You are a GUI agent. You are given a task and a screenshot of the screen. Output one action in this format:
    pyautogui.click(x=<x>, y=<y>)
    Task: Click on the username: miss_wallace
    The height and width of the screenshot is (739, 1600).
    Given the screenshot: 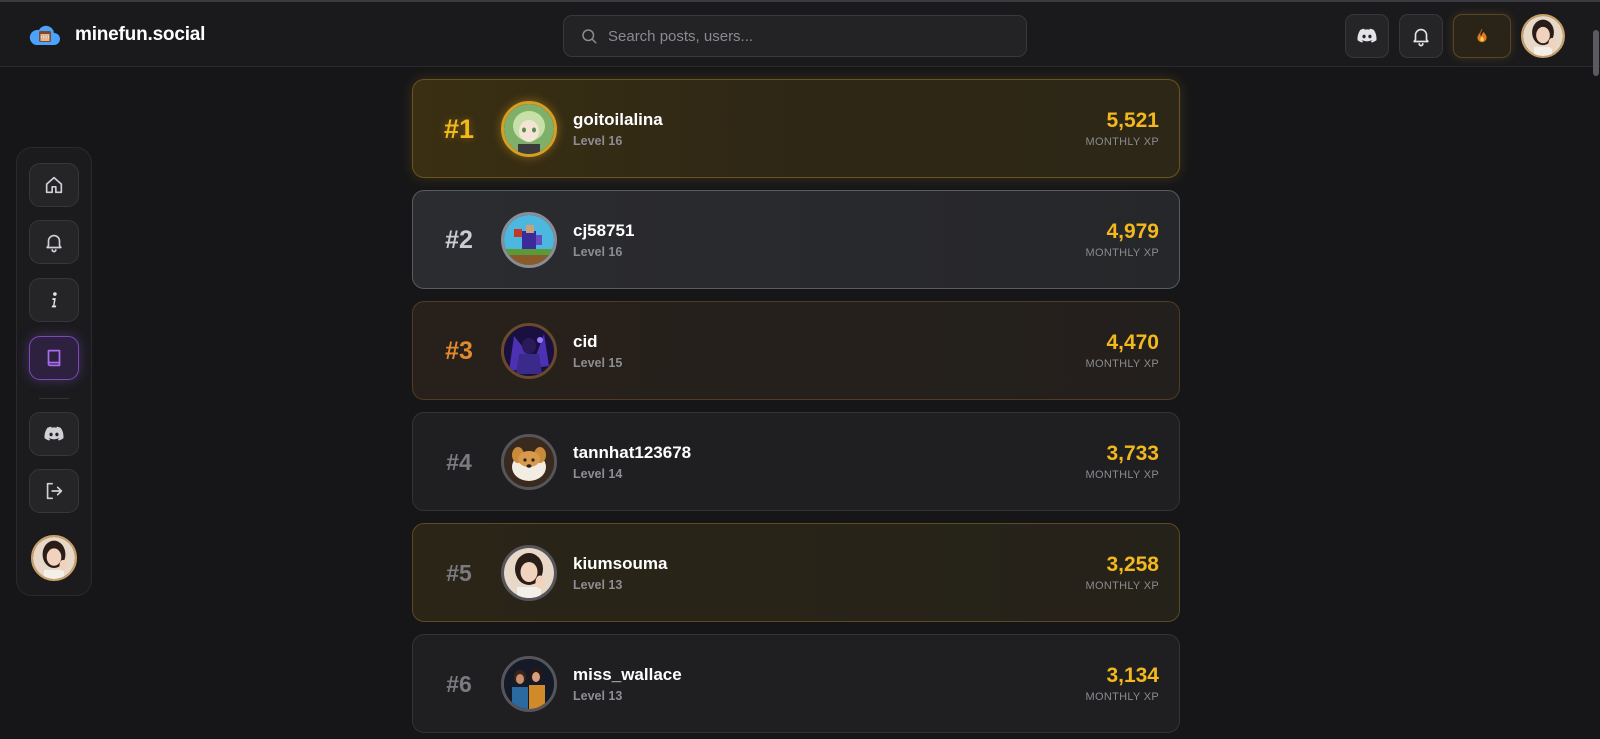 What is the action you would take?
    pyautogui.click(x=627, y=675)
    